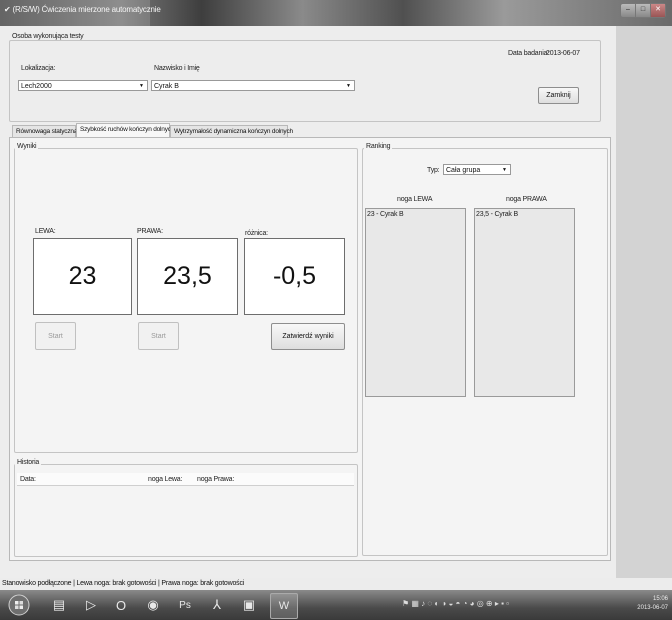 This screenshot has height=620, width=672. Describe the element at coordinates (249, 605) in the screenshot. I see `app-window-icon: ▣` at that location.